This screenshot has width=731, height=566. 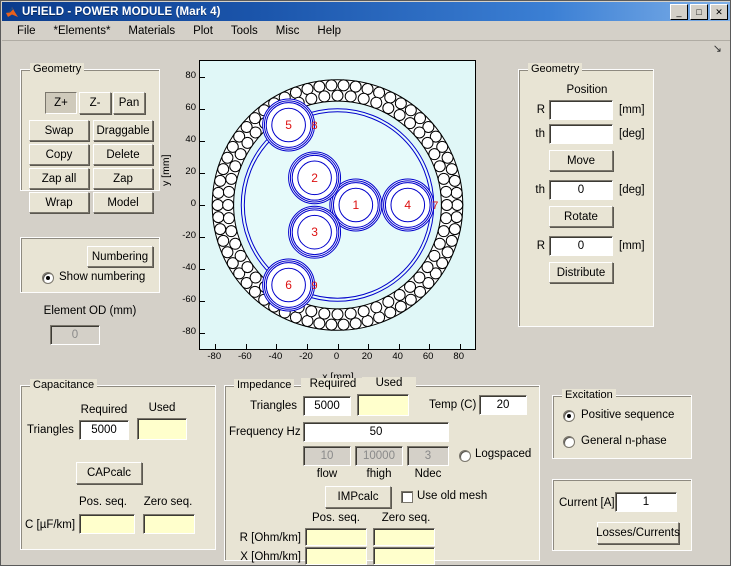 I want to click on fhigh-field: 10000, so click(x=379, y=456).